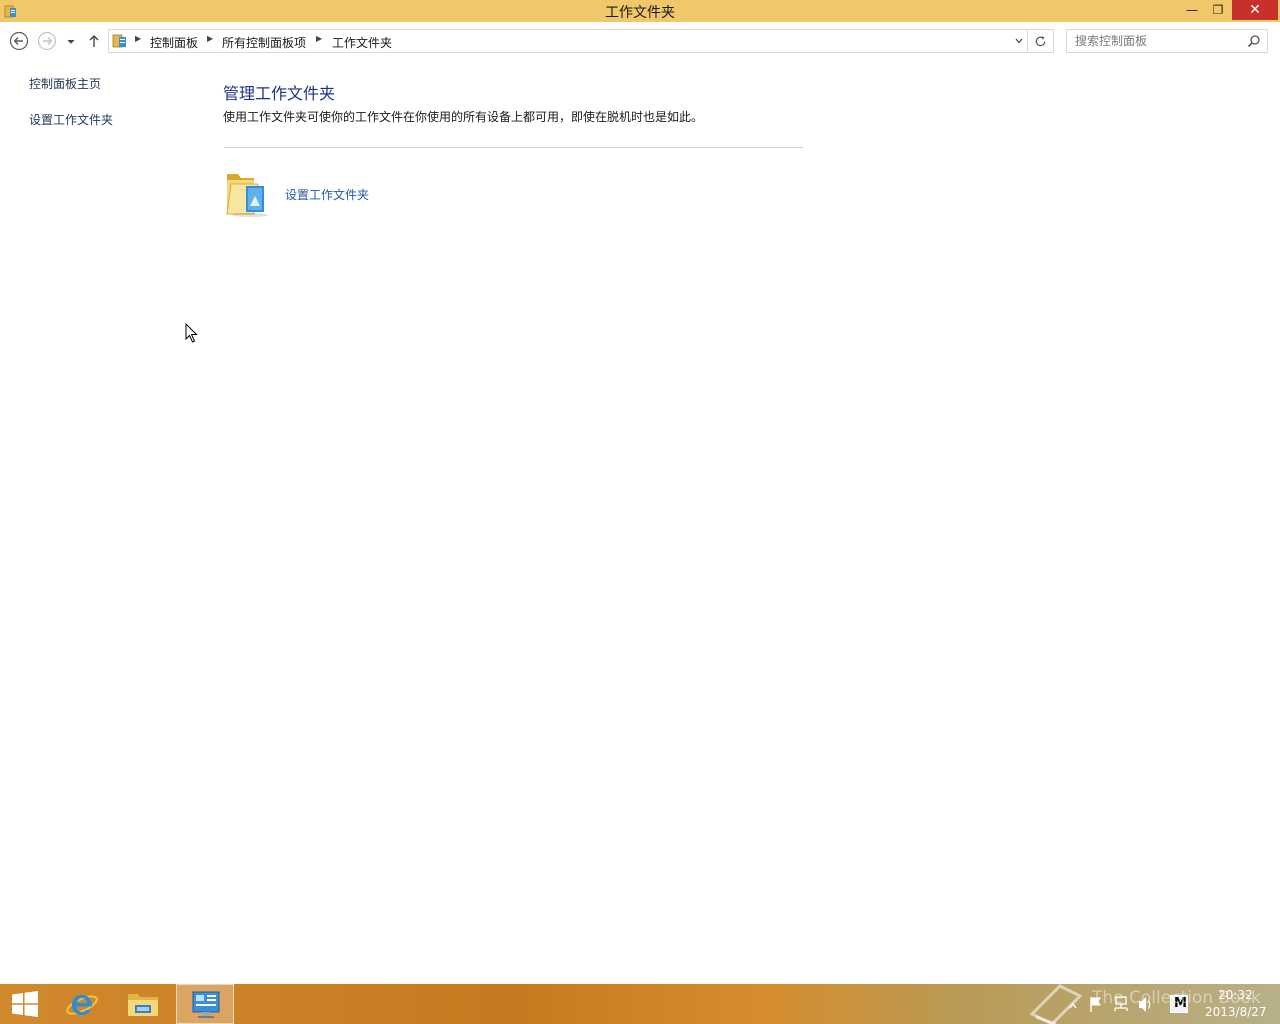 This screenshot has height=1024, width=1280. I want to click on window-title: 工作文件夹, so click(640, 13).